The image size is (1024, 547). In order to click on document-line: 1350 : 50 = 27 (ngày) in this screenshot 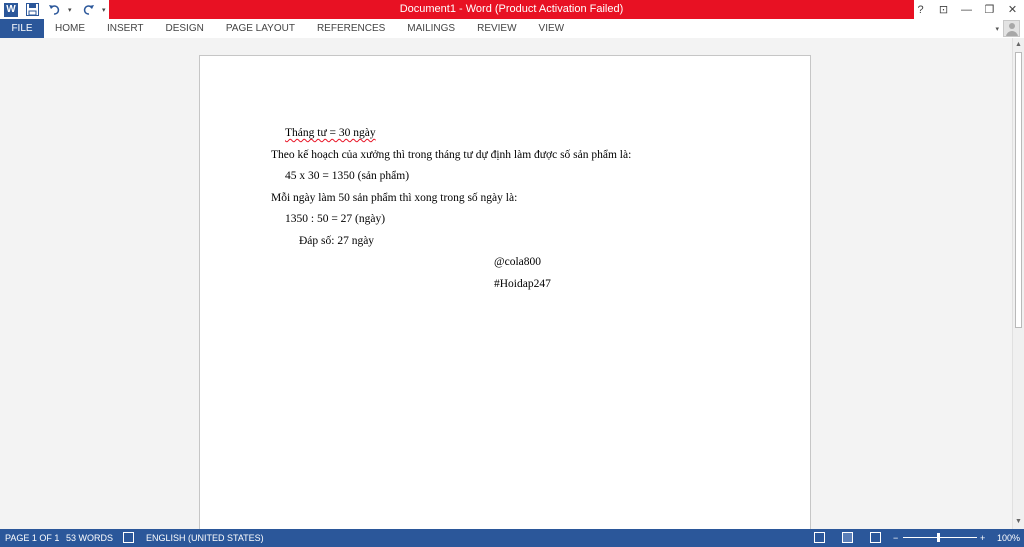, I will do `click(335, 219)`.